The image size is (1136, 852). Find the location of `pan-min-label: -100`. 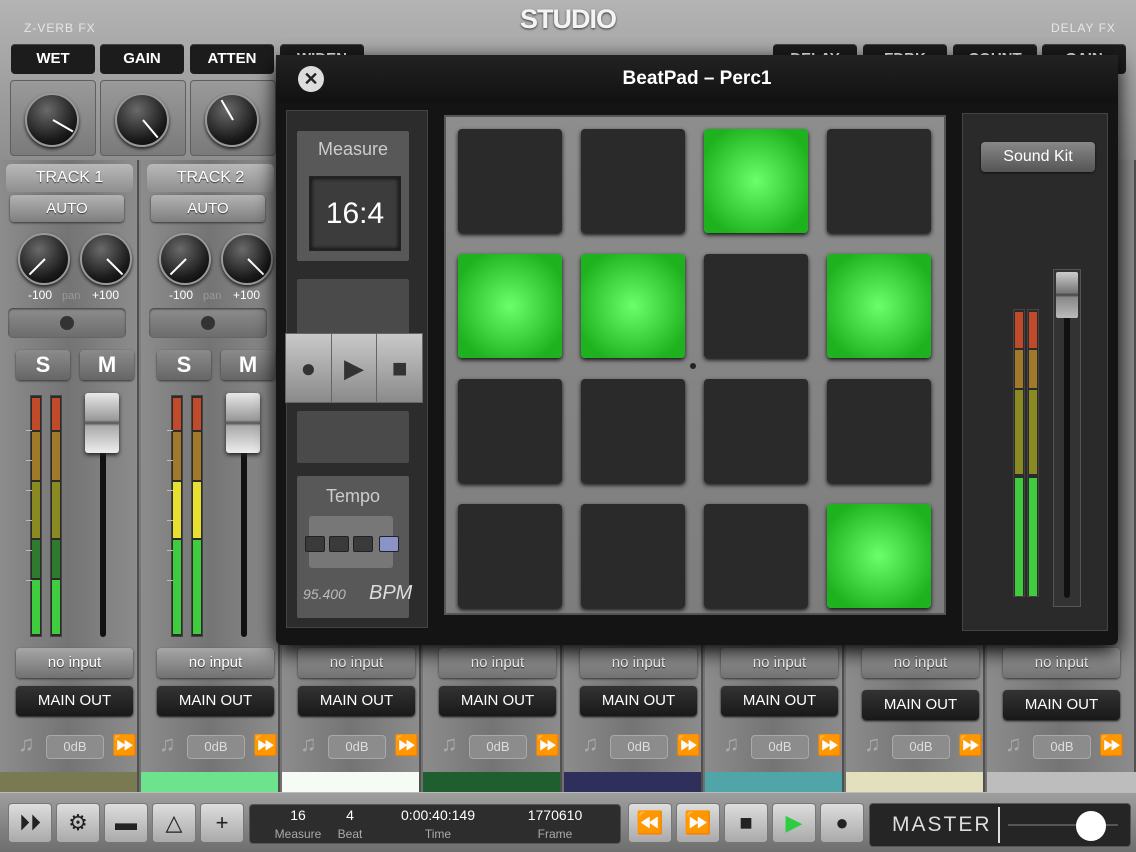

pan-min-label: -100 is located at coordinates (181, 295).